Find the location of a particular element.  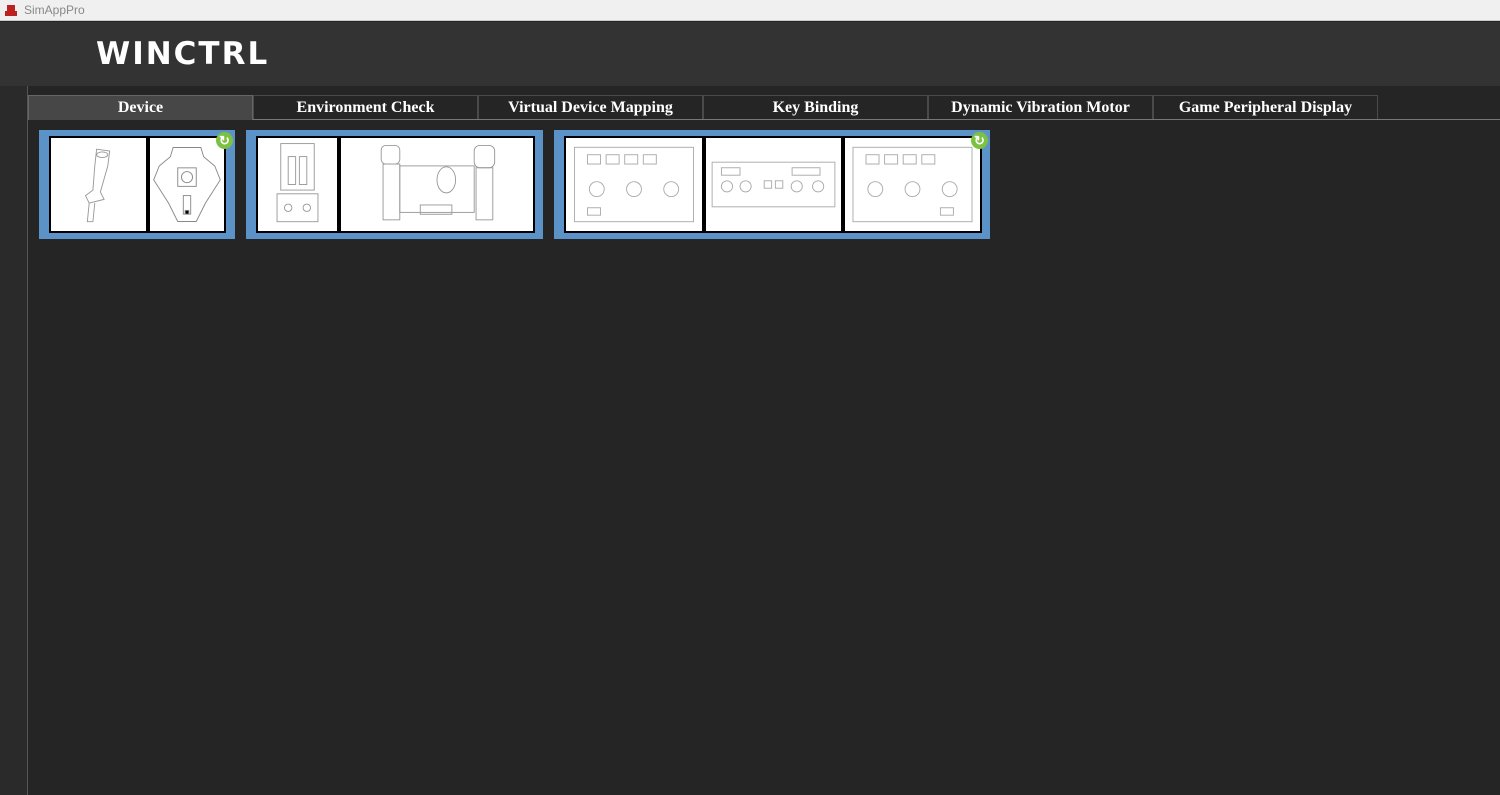

panel-left-image is located at coordinates (634, 184).